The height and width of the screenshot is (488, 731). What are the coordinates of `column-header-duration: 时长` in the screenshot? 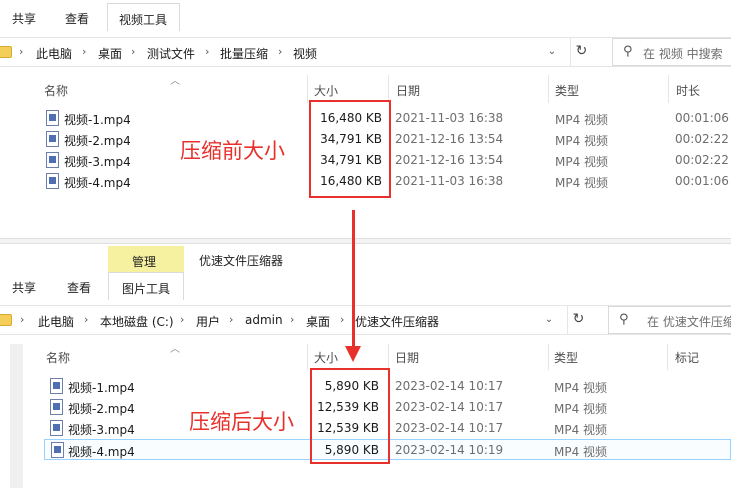 It's located at (688, 90).